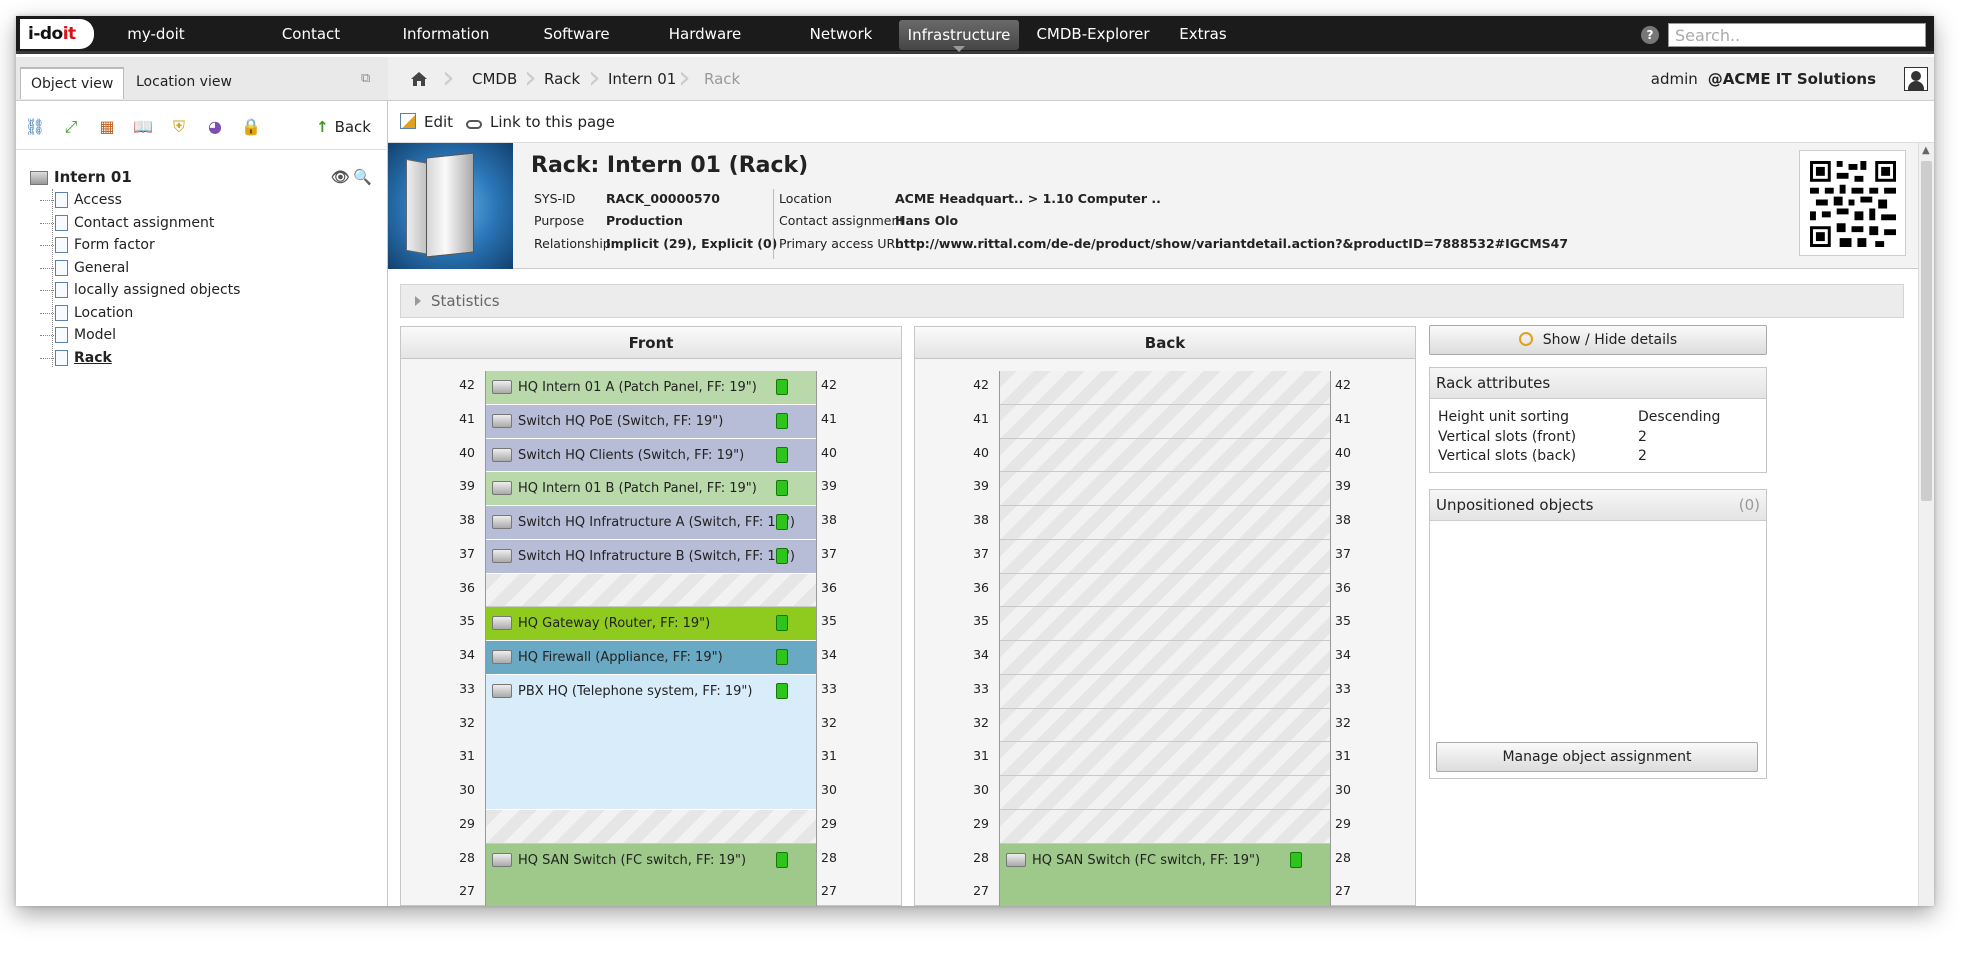  Describe the element at coordinates (841, 35) in the screenshot. I see `menu-item-network: Network` at that location.